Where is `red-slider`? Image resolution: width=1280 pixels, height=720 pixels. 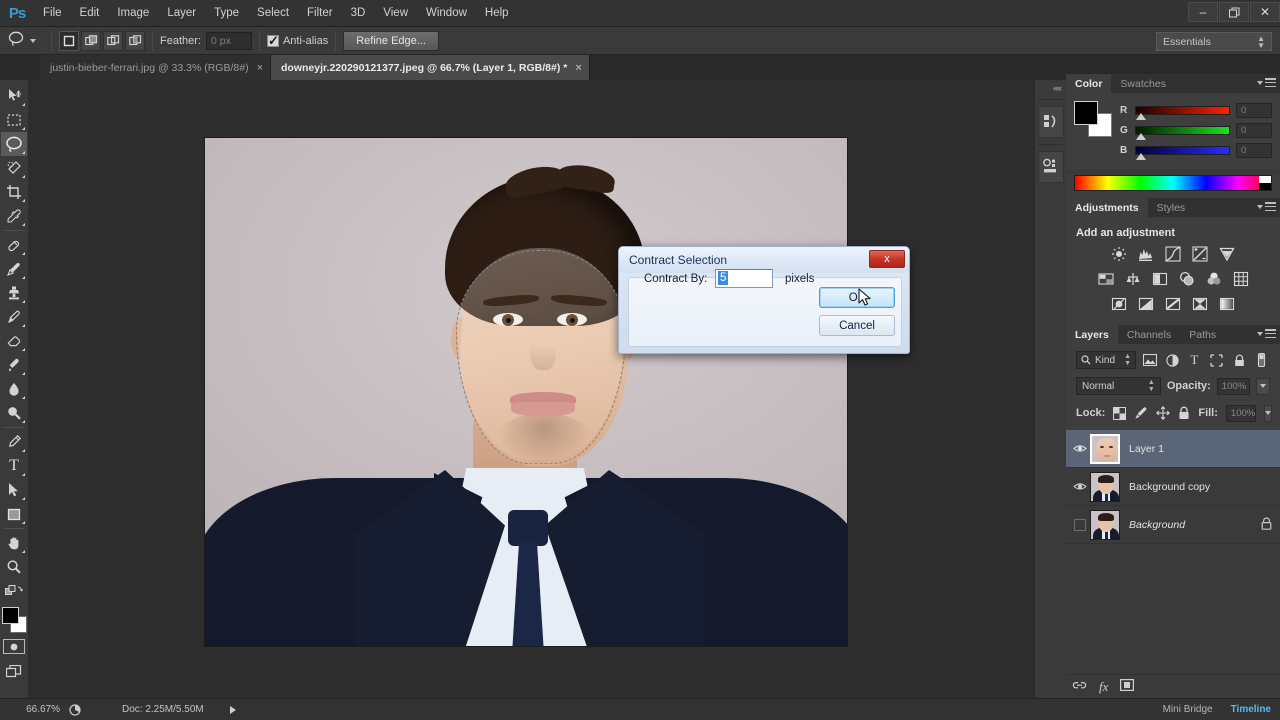
red-slider is located at coordinates (1182, 113).